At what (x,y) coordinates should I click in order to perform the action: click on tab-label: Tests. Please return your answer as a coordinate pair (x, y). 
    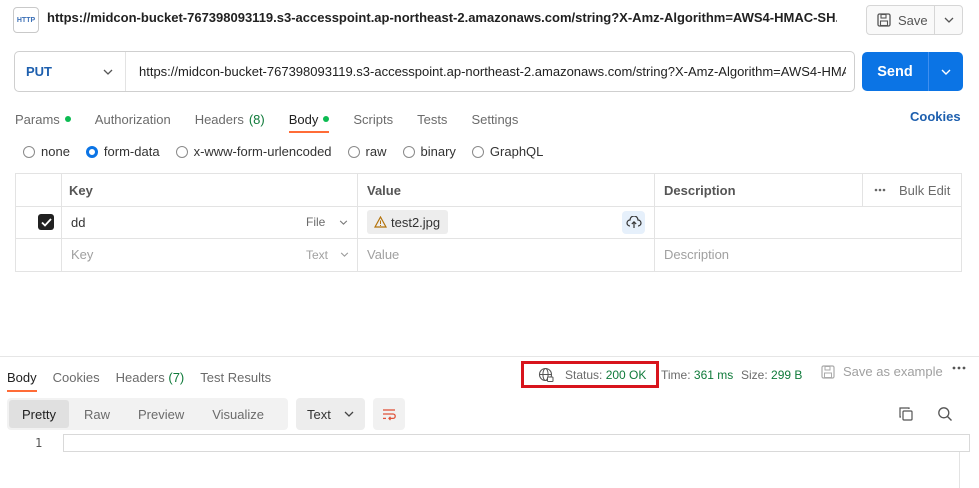
    Looking at the image, I should click on (432, 119).